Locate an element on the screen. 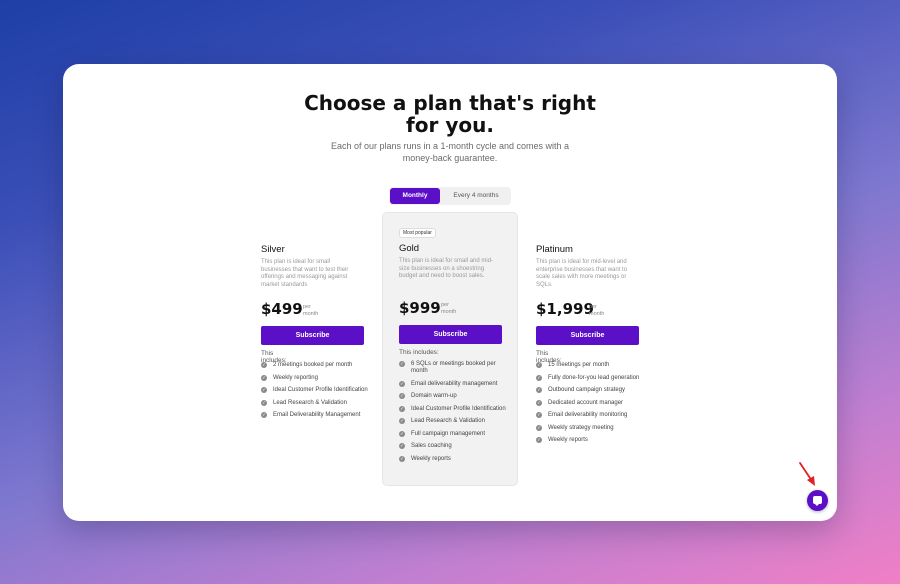 The height and width of the screenshot is (584, 900). plan-name: Platinum is located at coordinates (554, 249).